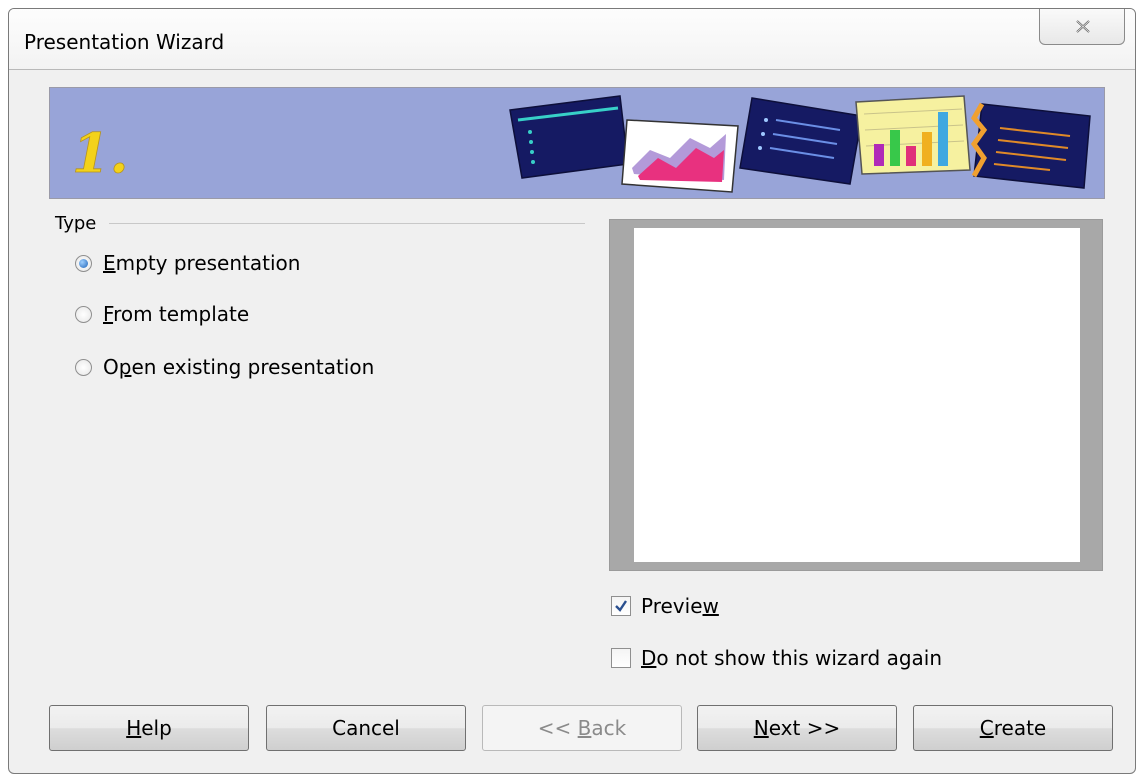 The width and height of the screenshot is (1137, 782). I want to click on wizard-banner: 1., so click(577, 143).